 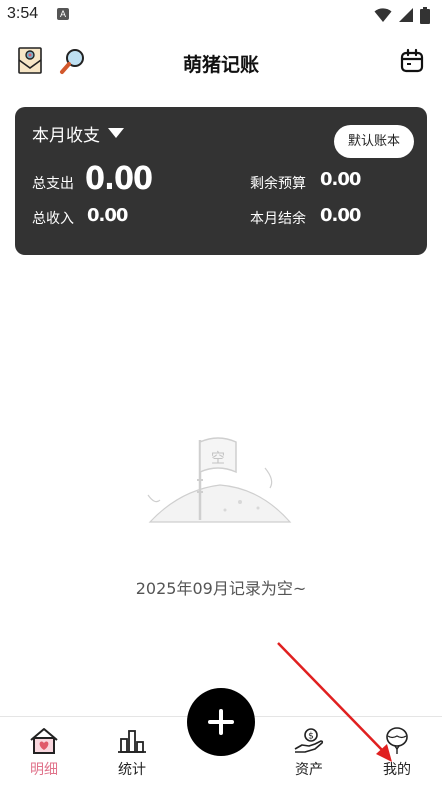 What do you see at coordinates (278, 219) in the screenshot?
I see `balance-label: 本月结余` at bounding box center [278, 219].